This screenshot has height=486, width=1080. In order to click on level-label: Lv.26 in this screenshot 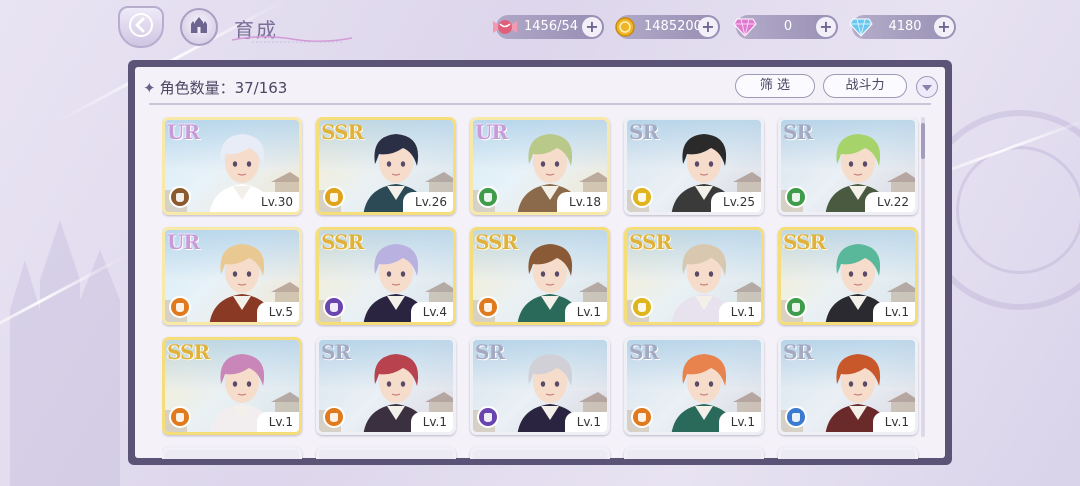, I will do `click(428, 202)`.